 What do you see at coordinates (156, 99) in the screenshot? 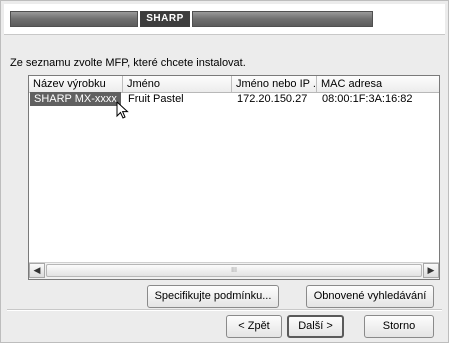
I see `cell-name: Fruit Pastel` at bounding box center [156, 99].